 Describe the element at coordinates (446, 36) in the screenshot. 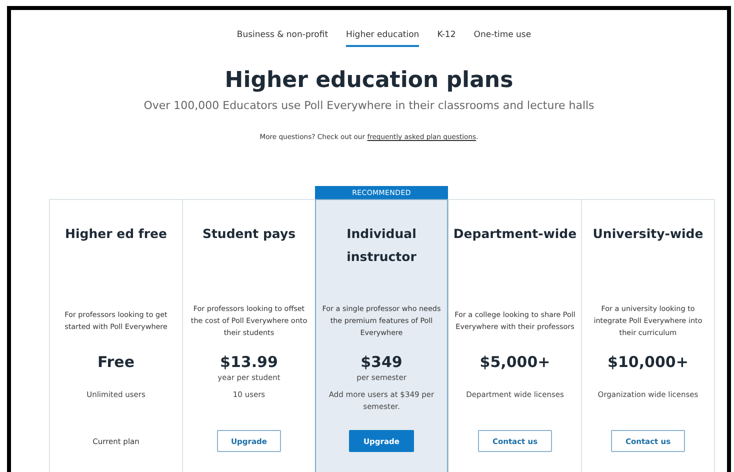

I see `plan-tab: K-12` at that location.